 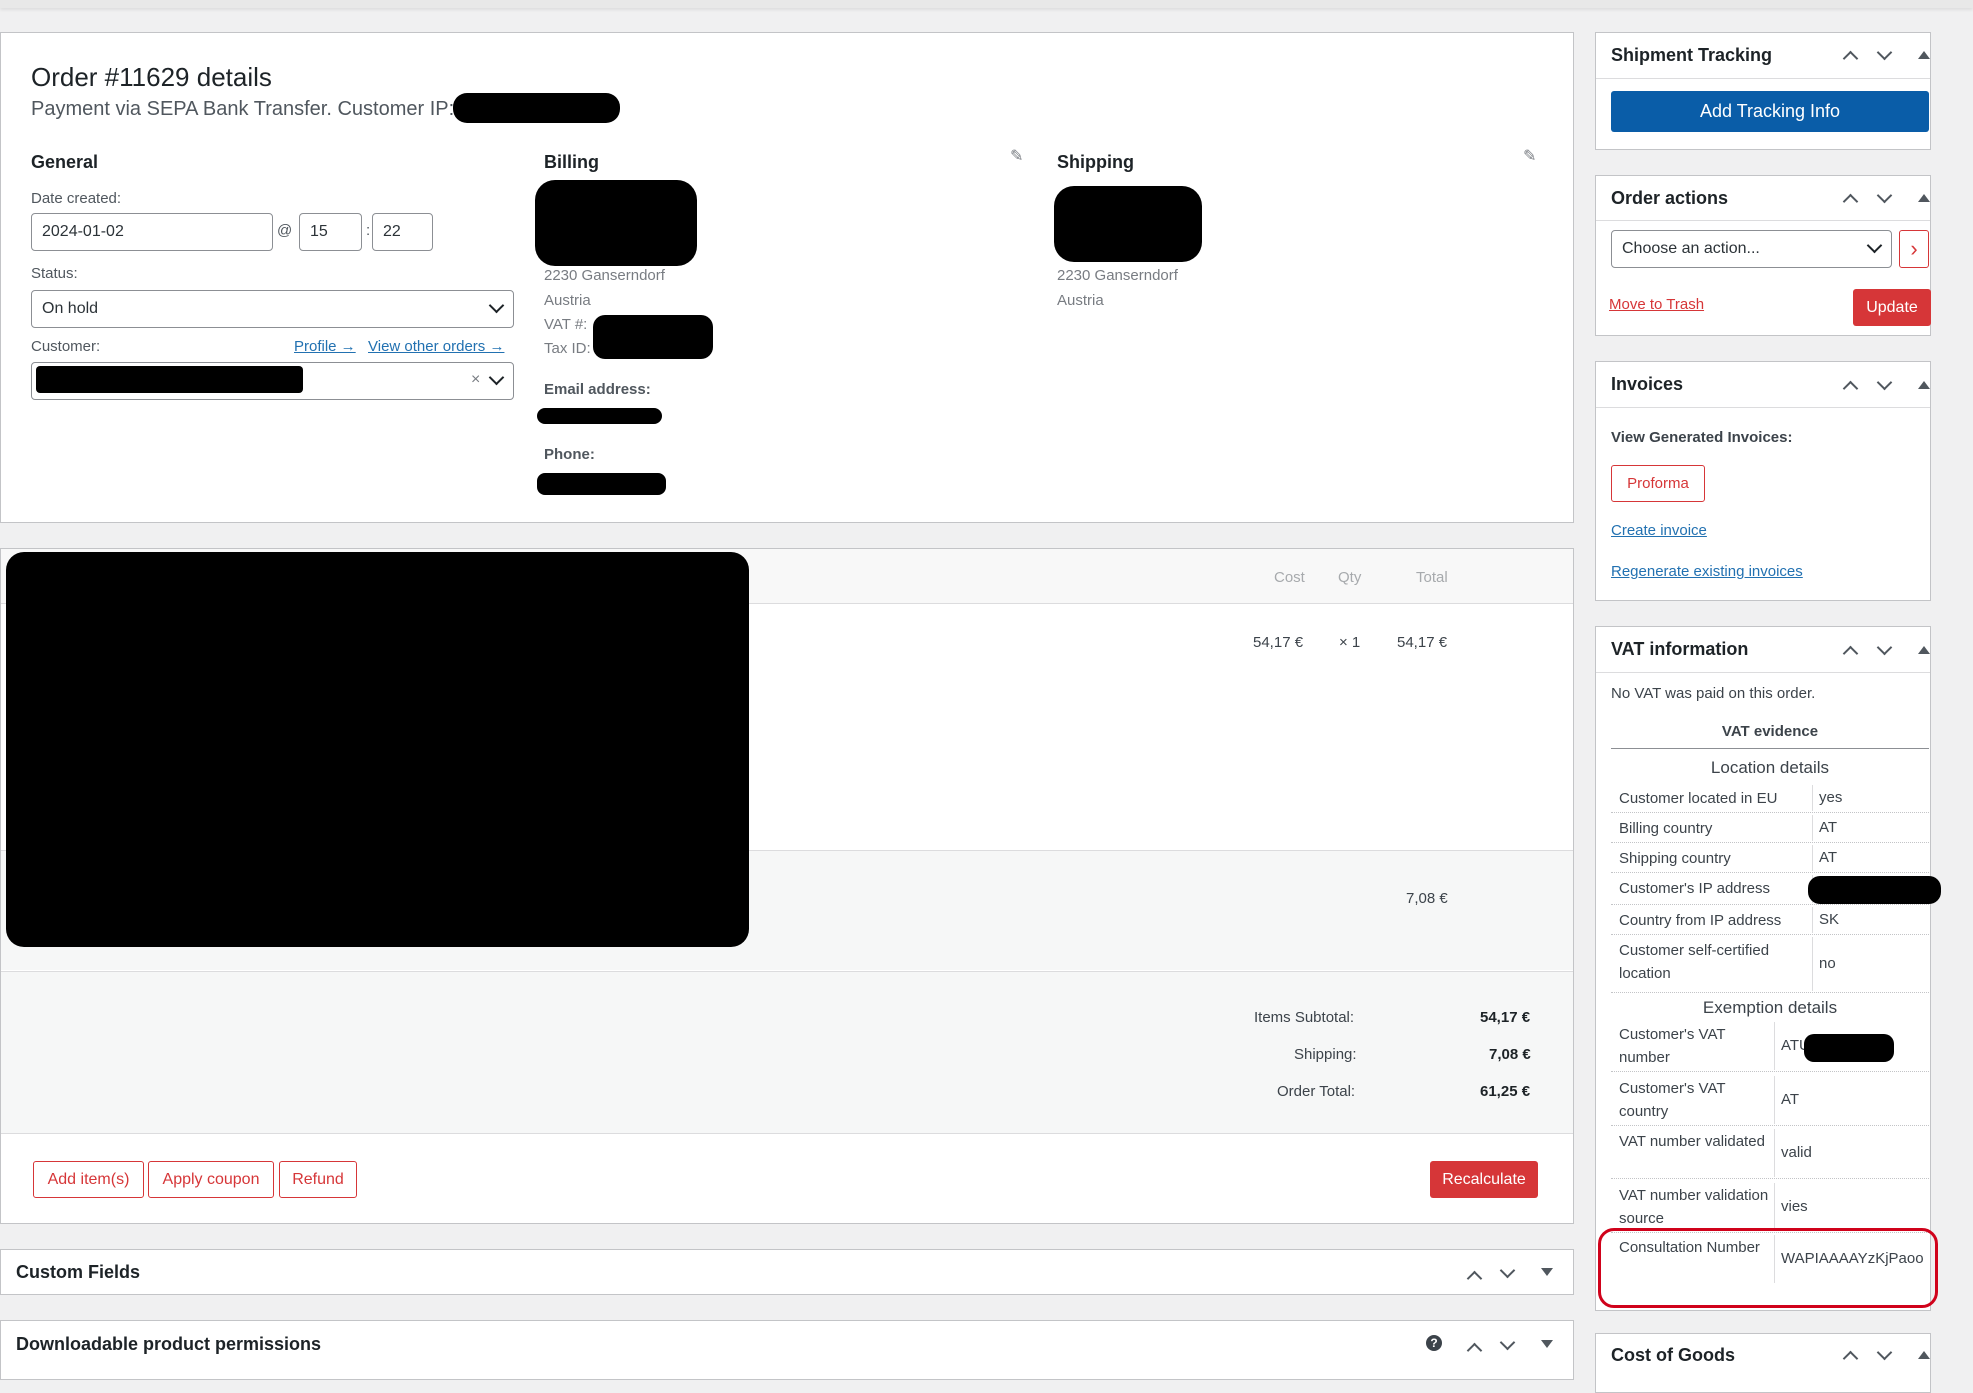 What do you see at coordinates (1794, 1206) in the screenshot?
I see `vat-row-value: vies` at bounding box center [1794, 1206].